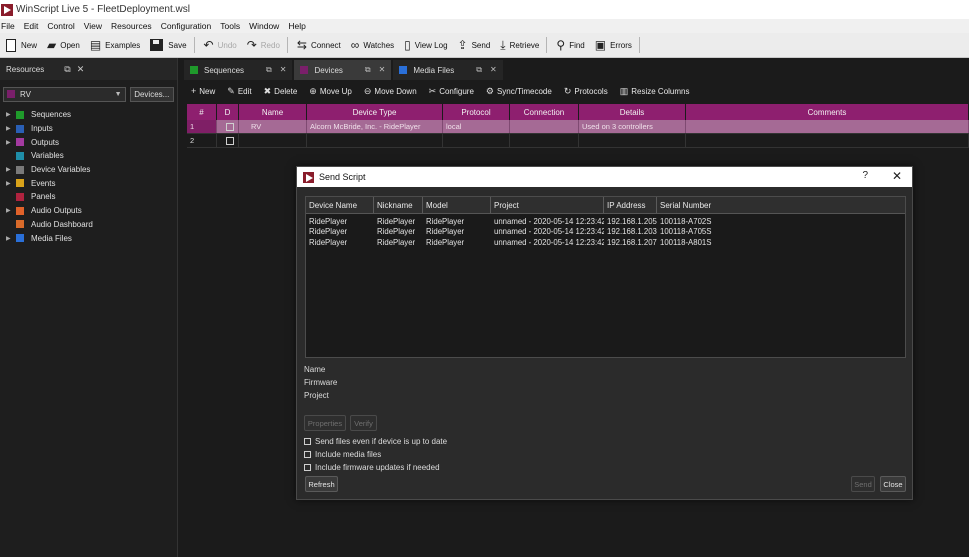 The image size is (969, 557). What do you see at coordinates (95, 26) in the screenshot?
I see `menu-view: View` at bounding box center [95, 26].